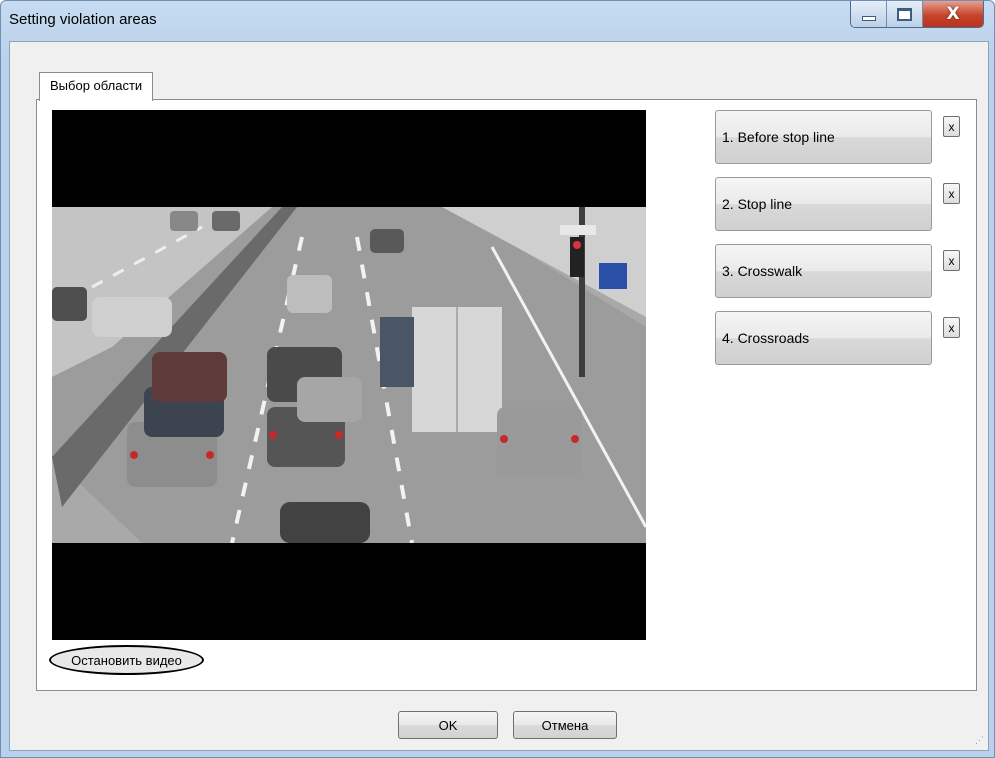 This screenshot has height=758, width=995. Describe the element at coordinates (823, 204) in the screenshot. I see `area-button-stop-line: 2. Stop line` at that location.